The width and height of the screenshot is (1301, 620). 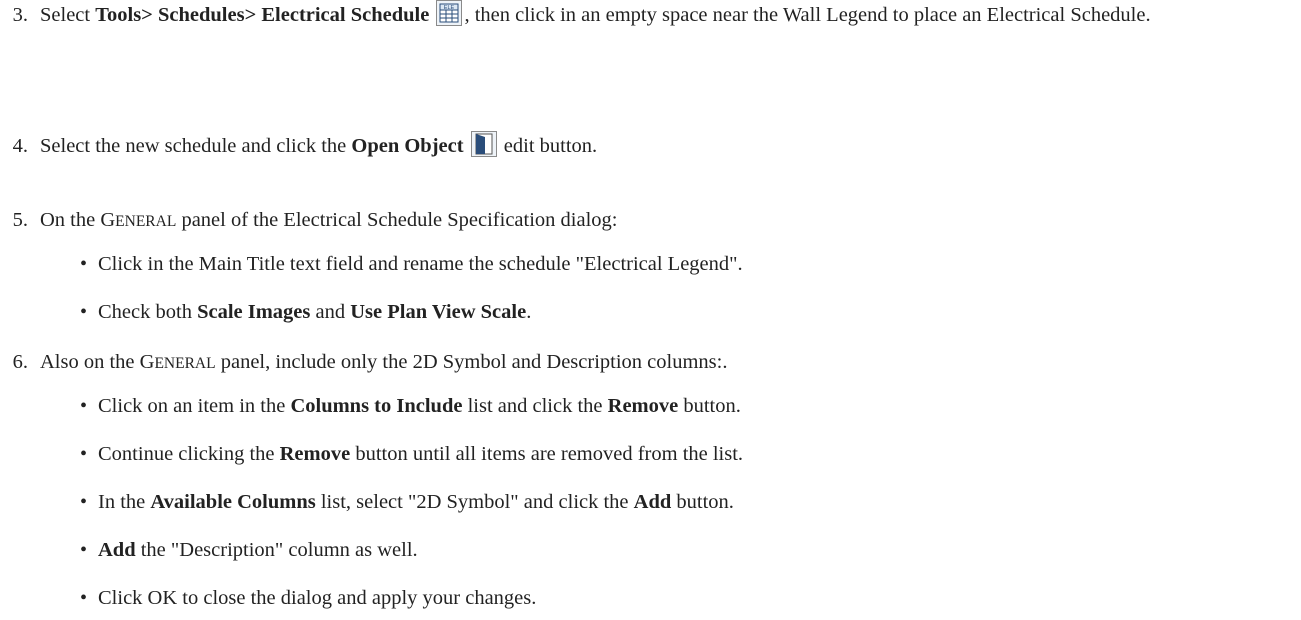 What do you see at coordinates (438, 312) in the screenshot?
I see `emphasis-term: Use Plan View Scale` at bounding box center [438, 312].